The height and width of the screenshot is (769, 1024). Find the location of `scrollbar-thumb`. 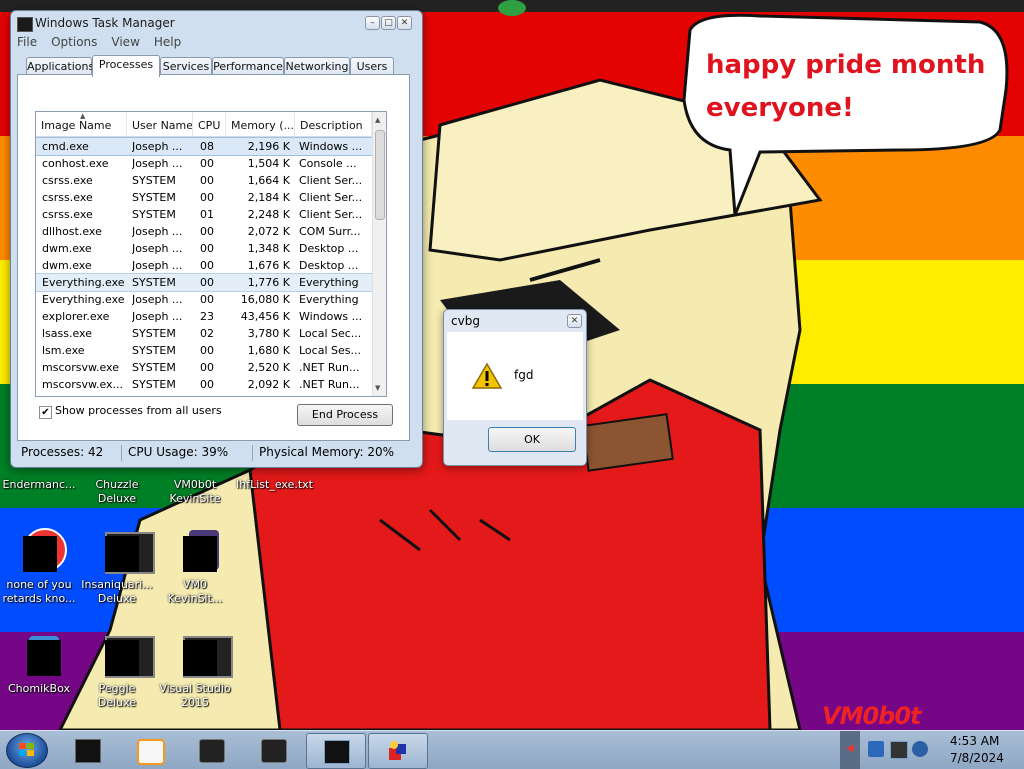

scrollbar-thumb is located at coordinates (380, 175).